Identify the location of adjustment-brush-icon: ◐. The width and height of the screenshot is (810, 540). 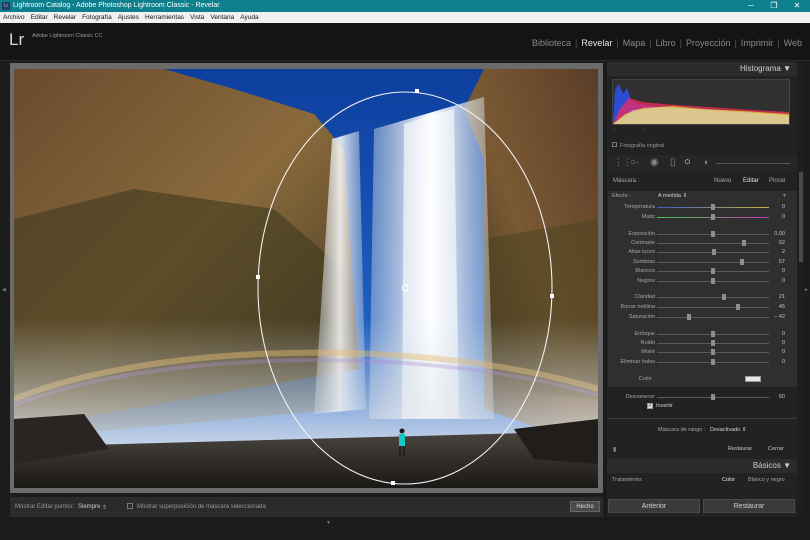
(706, 162).